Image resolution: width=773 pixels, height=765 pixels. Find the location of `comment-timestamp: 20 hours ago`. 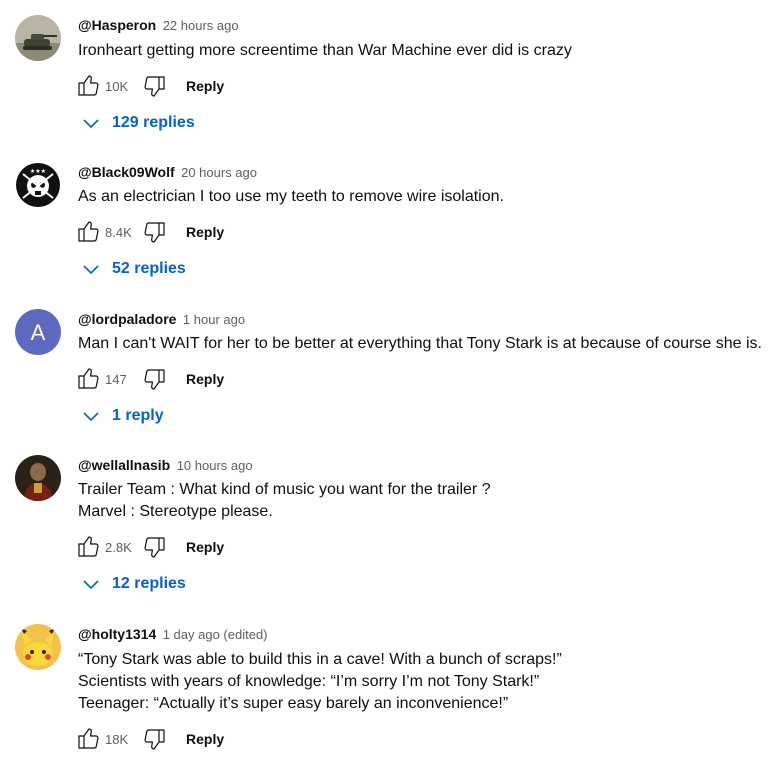

comment-timestamp: 20 hours ago is located at coordinates (219, 172).